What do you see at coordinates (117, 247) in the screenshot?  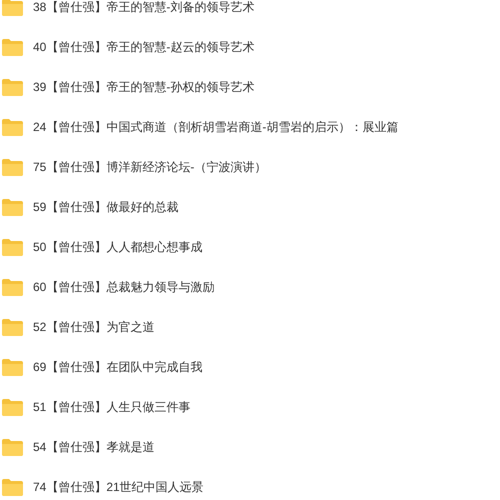 I see `folder-name: 50【曾仕强】人人都想心想事成` at bounding box center [117, 247].